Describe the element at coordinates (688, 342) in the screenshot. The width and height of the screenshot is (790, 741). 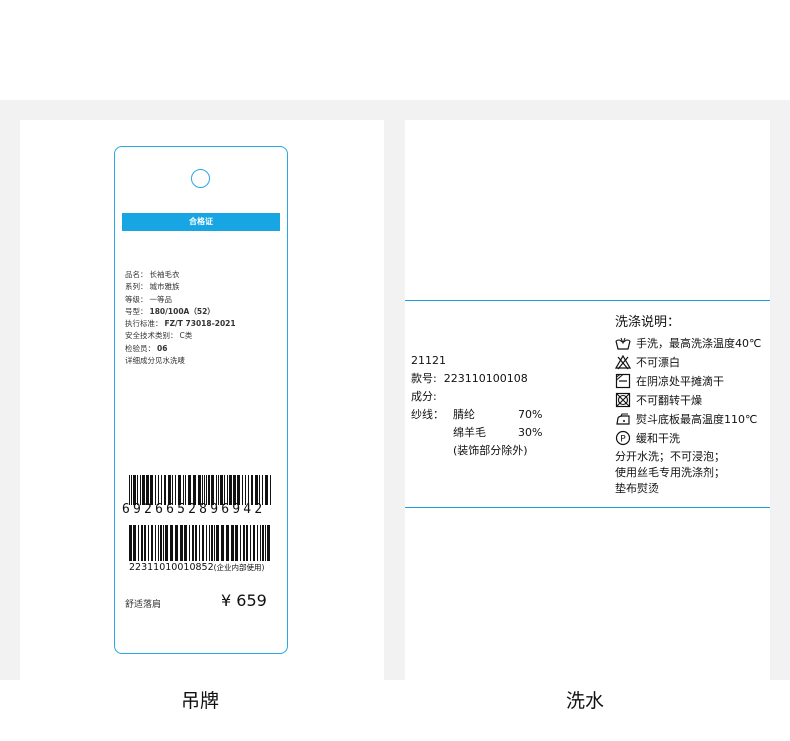
I see `instruction-row: 手洗，最高洗涤温度40℃` at that location.